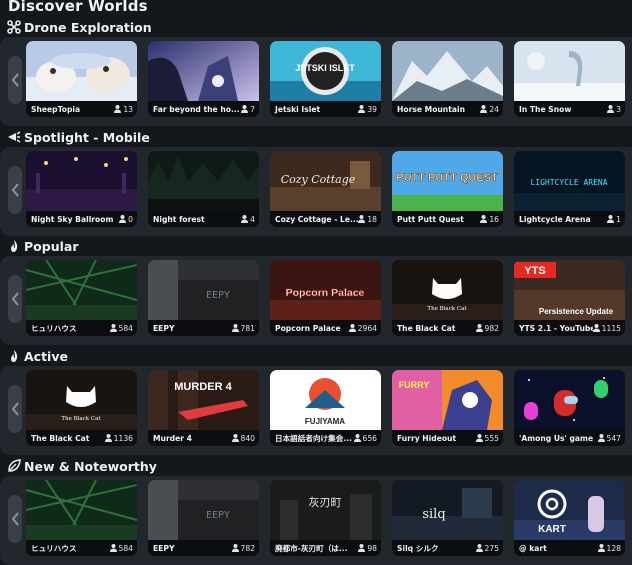  Describe the element at coordinates (54, 548) in the screenshot. I see `world-name: ヒュリハウス` at that location.